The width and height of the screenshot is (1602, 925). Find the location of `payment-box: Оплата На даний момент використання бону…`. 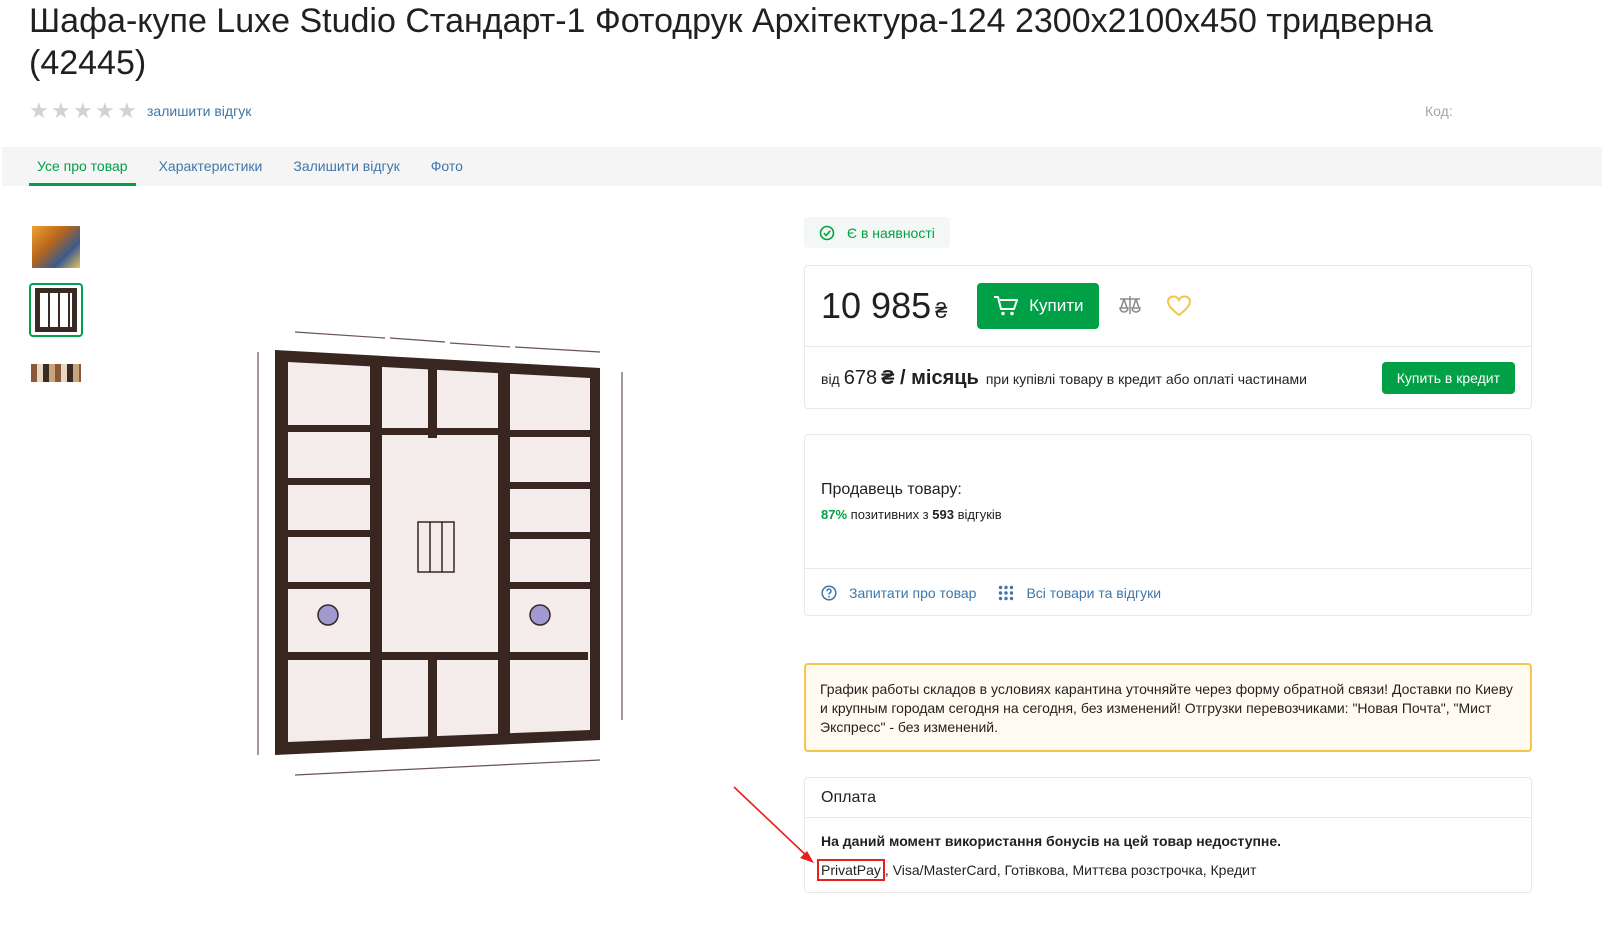

payment-box: Оплата На даний момент використання бону… is located at coordinates (1168, 835).